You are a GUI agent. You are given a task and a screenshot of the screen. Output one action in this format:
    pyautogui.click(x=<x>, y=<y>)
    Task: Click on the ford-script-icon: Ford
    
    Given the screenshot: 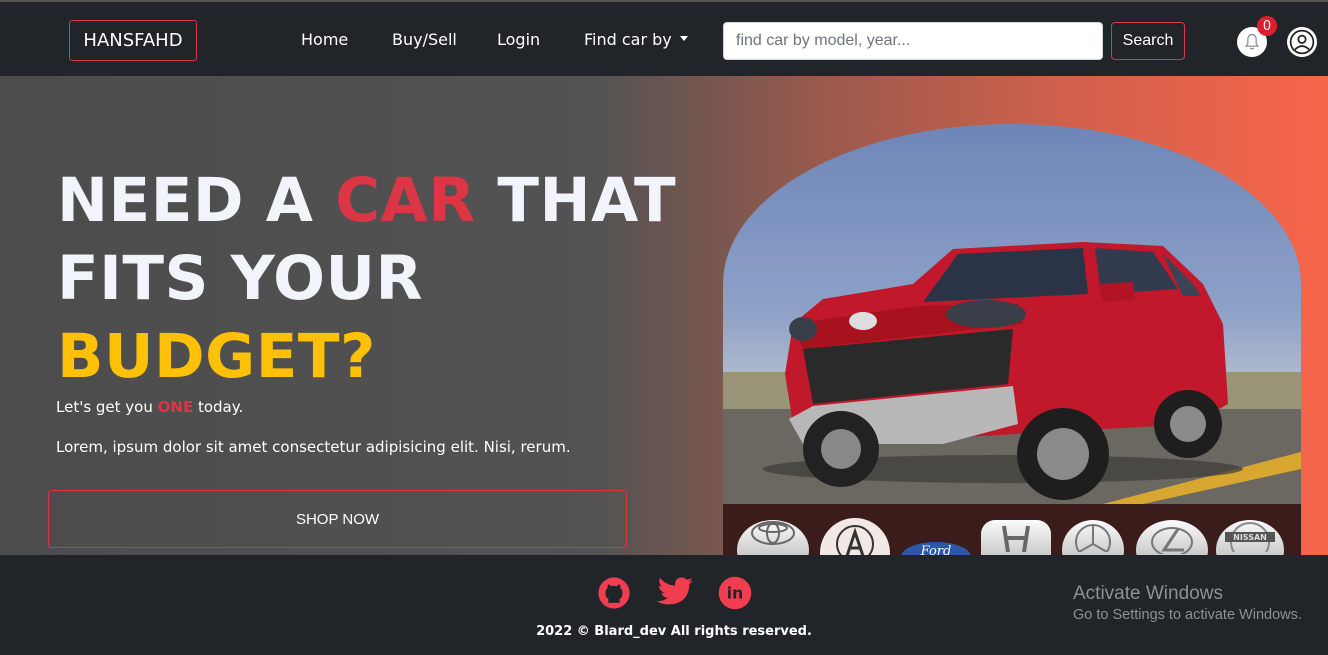 What is the action you would take?
    pyautogui.click(x=936, y=549)
    